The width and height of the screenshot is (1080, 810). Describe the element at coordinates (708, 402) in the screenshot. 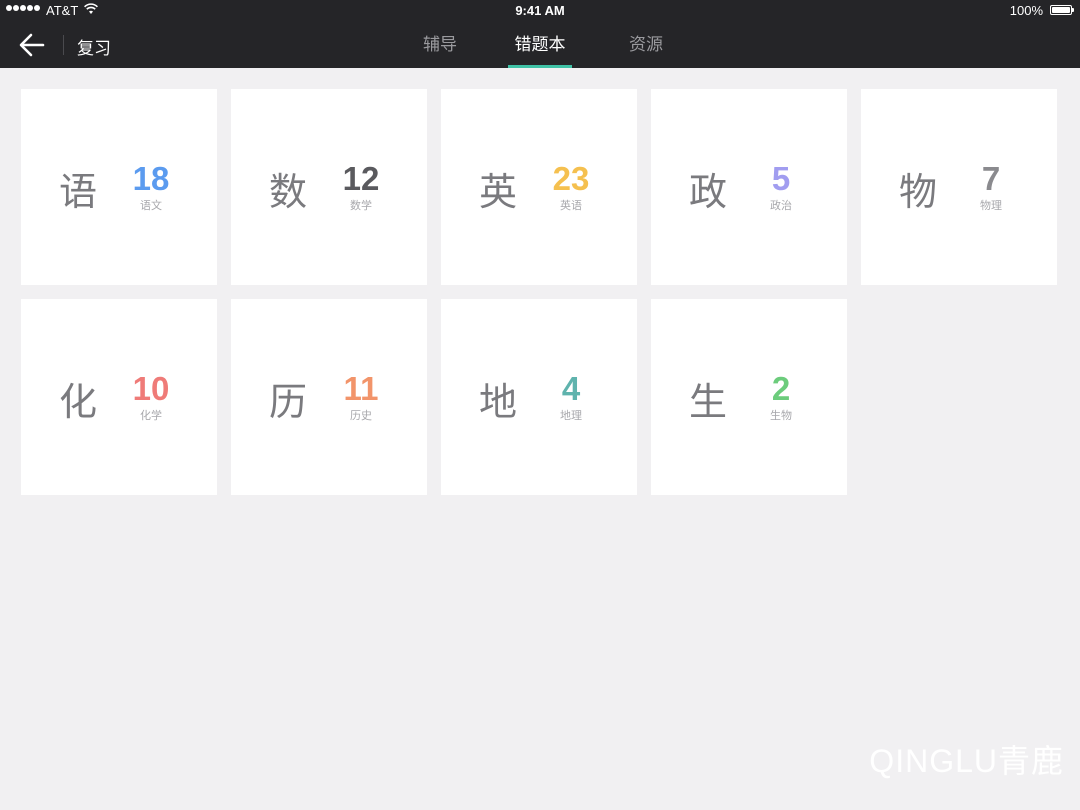

I see `subject-character: 生` at that location.